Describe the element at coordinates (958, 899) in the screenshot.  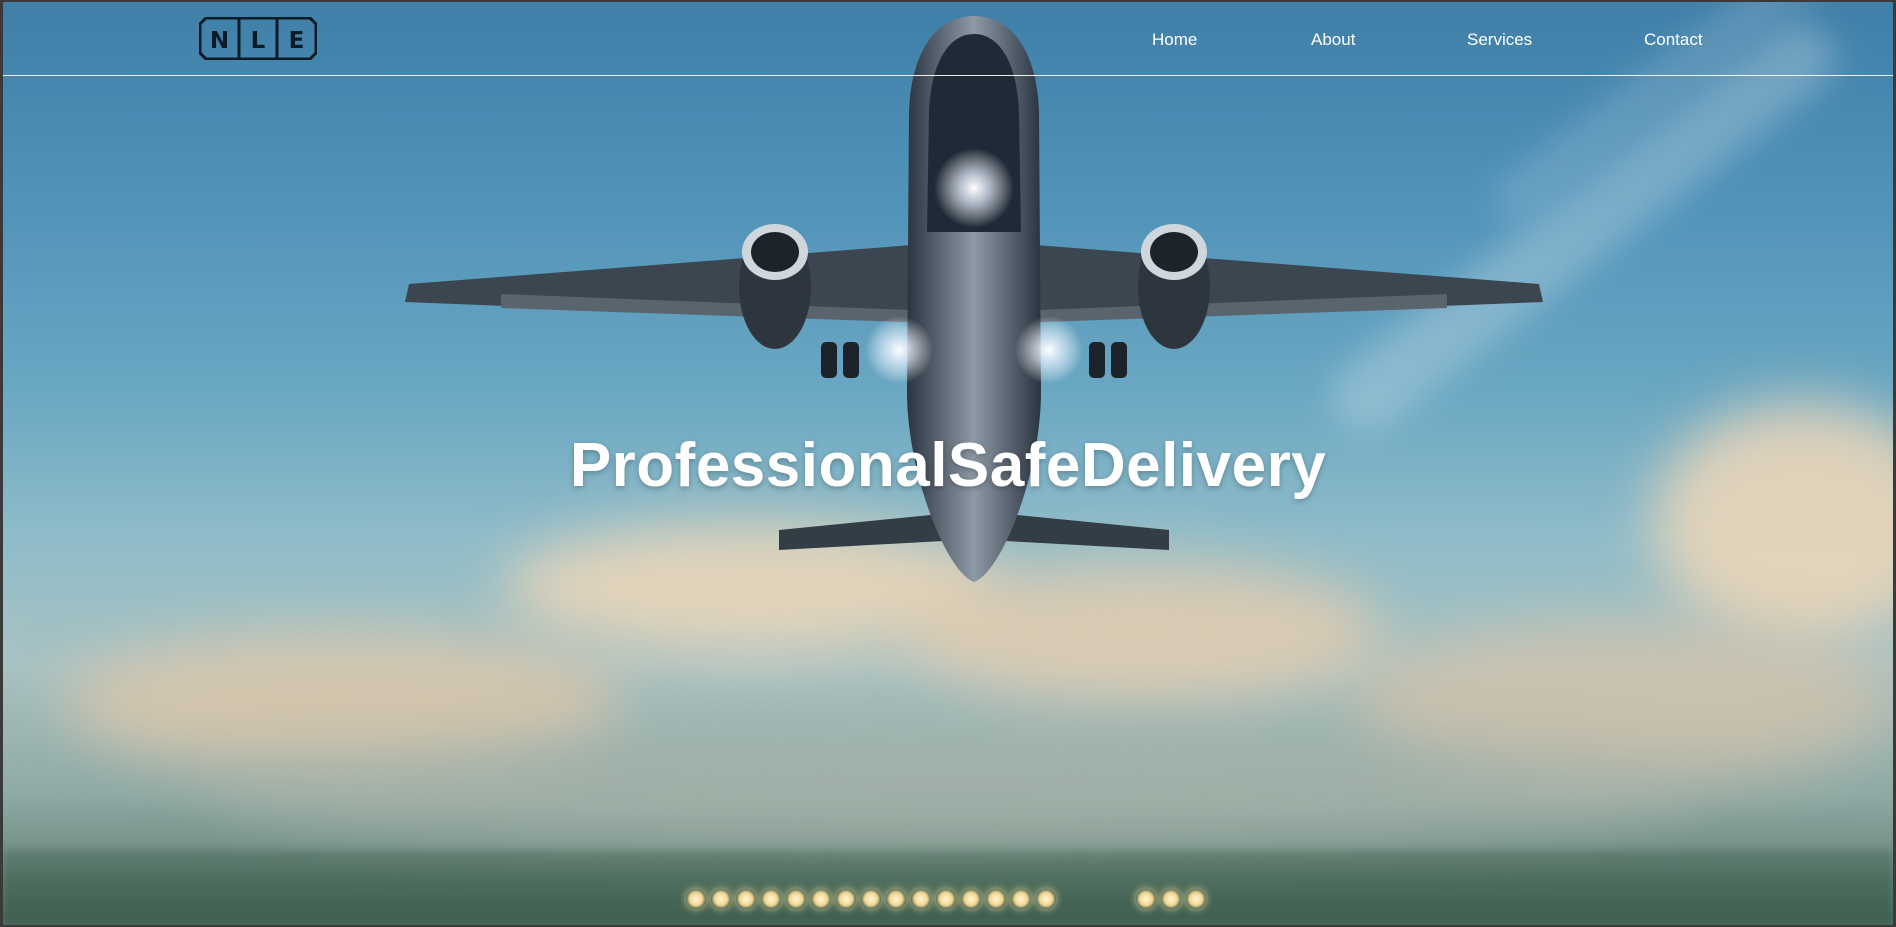
I see `runway-lights` at that location.